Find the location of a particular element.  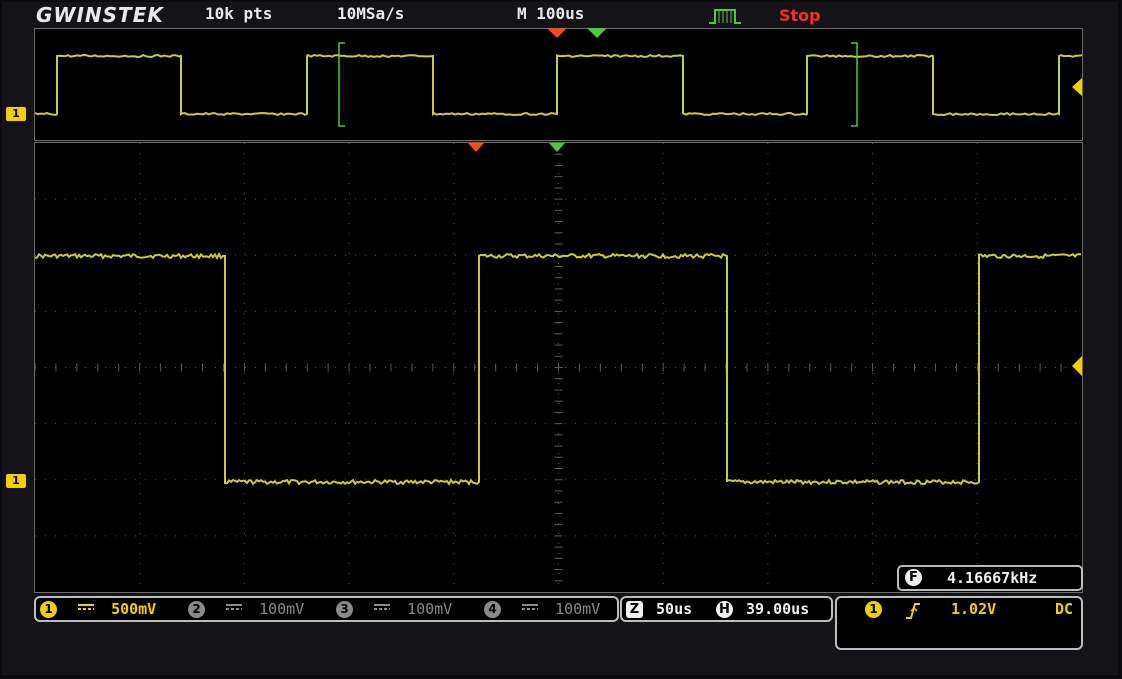

overview-channel-1-trace is located at coordinates (558, 85).